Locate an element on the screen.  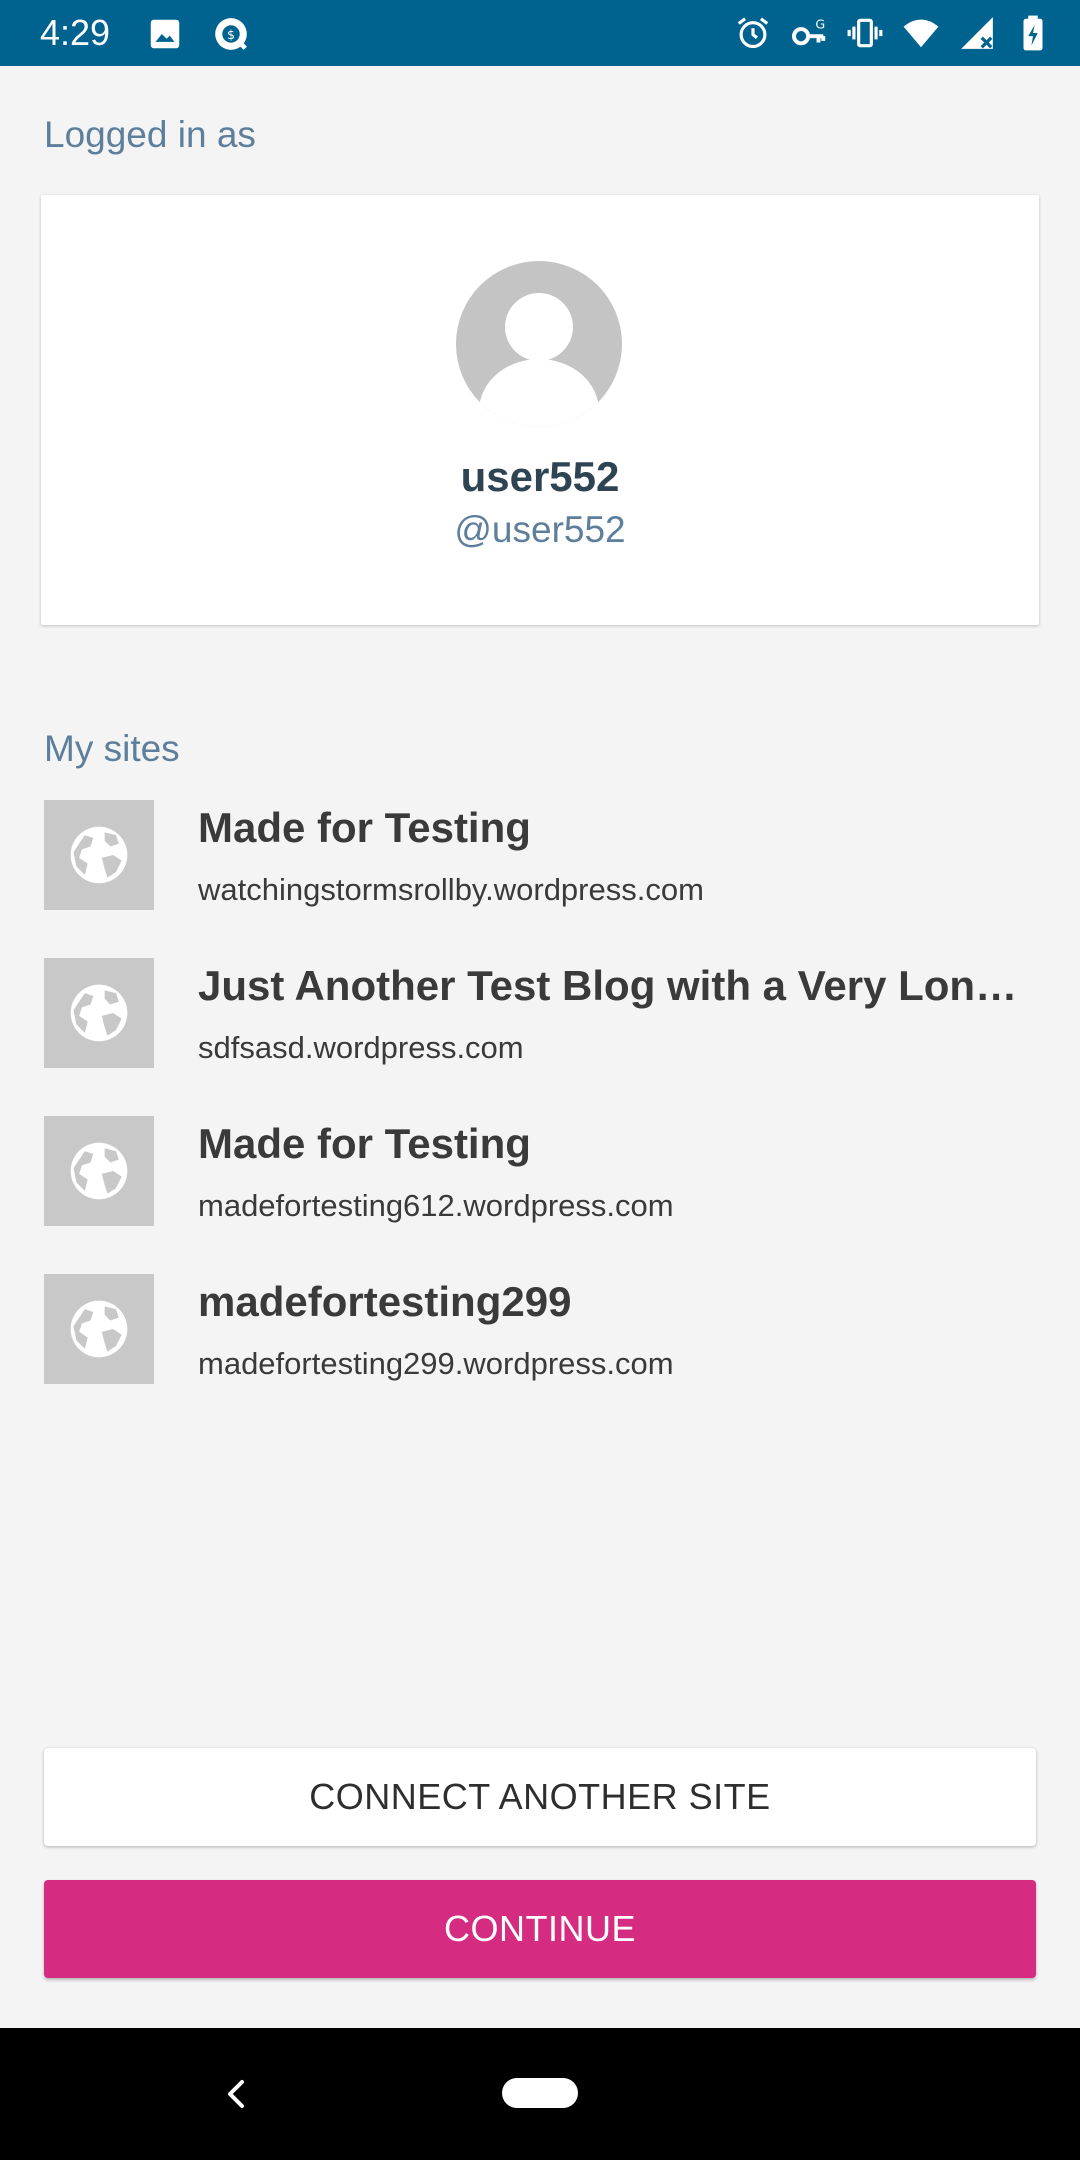
display-name: user552 is located at coordinates (540, 476).